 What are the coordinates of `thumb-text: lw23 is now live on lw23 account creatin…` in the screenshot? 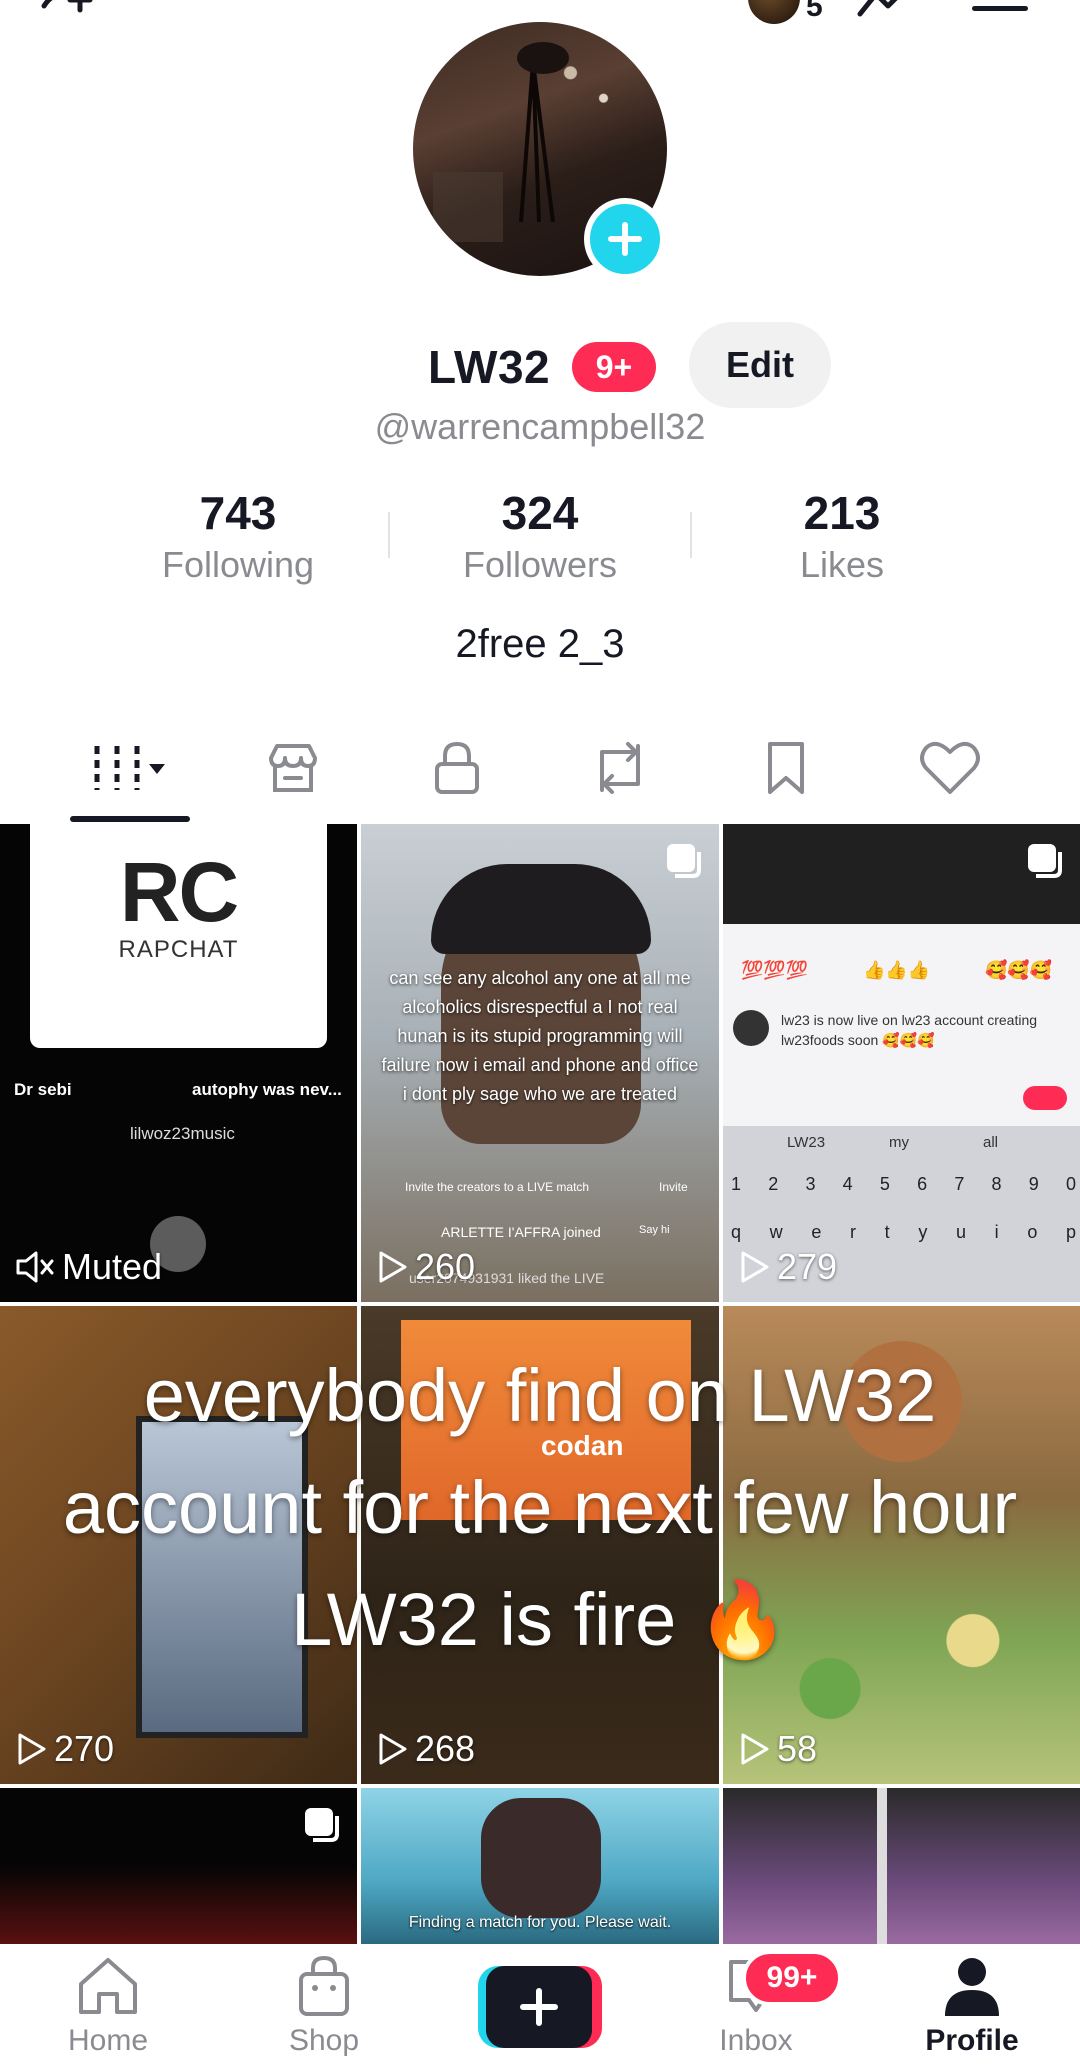 It's located at (909, 1030).